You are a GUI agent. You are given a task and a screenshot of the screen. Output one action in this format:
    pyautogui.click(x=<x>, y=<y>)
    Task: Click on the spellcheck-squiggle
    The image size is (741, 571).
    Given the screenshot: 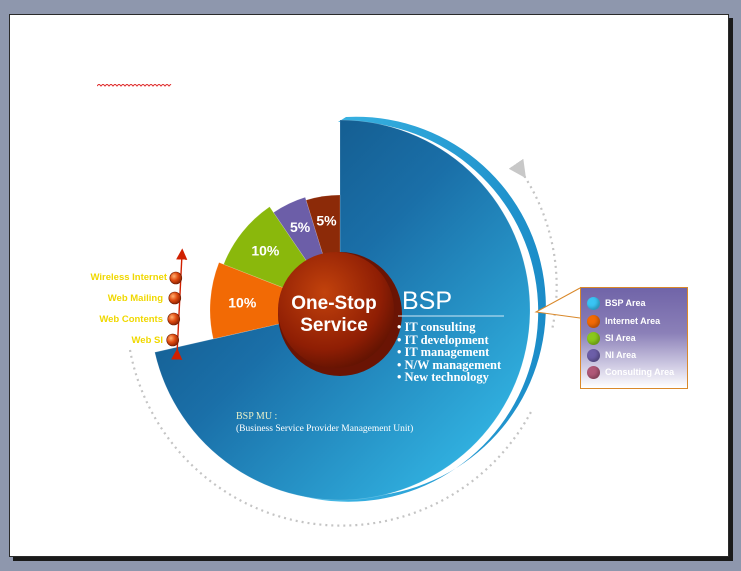 What is the action you would take?
    pyautogui.click(x=134, y=85)
    